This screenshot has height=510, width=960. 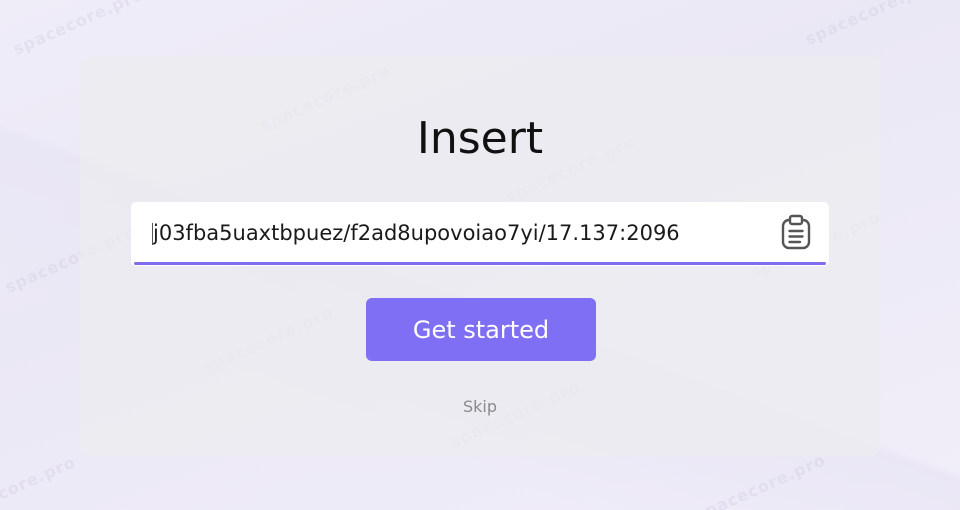 I want to click on clipboard-icon, so click(x=796, y=234).